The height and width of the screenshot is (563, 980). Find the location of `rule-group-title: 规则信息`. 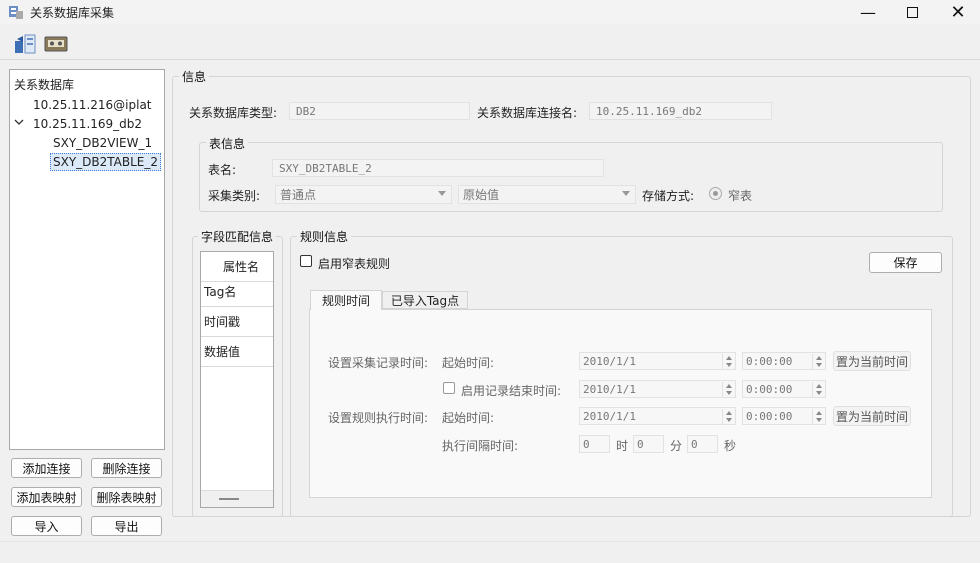

rule-group-title: 规则信息 is located at coordinates (324, 236).